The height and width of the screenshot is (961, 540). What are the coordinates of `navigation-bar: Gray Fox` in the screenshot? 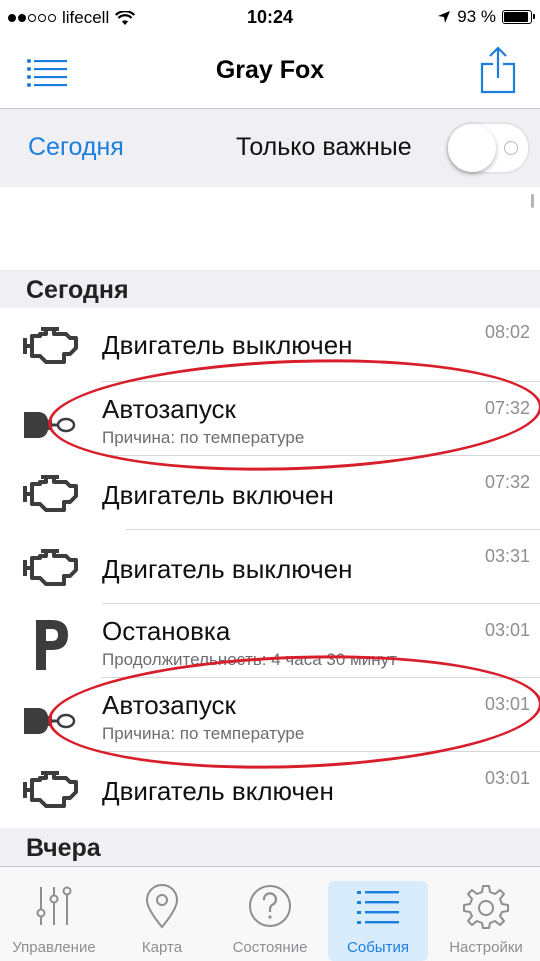 It's located at (270, 72).